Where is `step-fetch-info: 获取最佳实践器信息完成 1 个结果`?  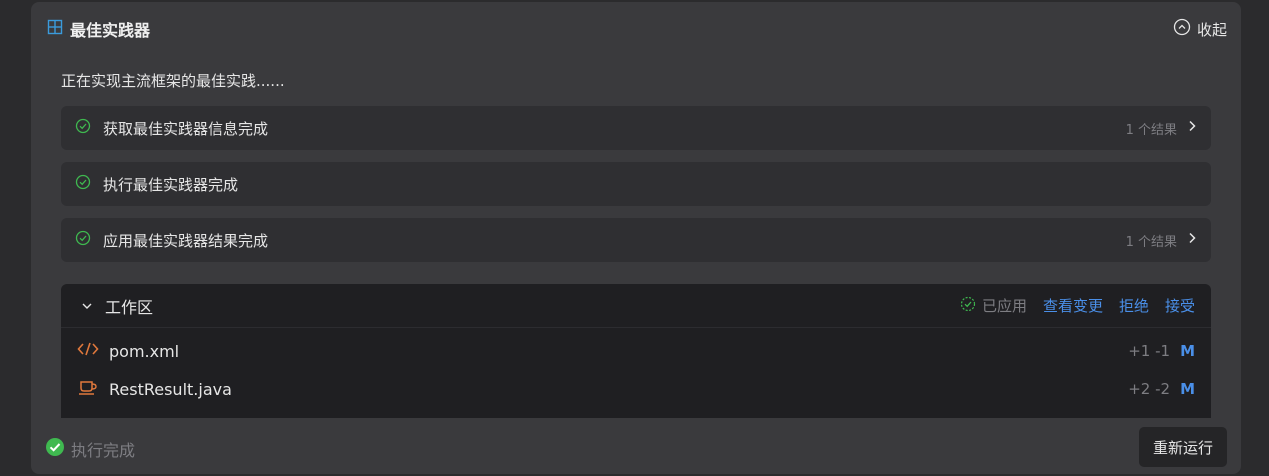
step-fetch-info: 获取最佳实践器信息完成 1 个结果 is located at coordinates (636, 128).